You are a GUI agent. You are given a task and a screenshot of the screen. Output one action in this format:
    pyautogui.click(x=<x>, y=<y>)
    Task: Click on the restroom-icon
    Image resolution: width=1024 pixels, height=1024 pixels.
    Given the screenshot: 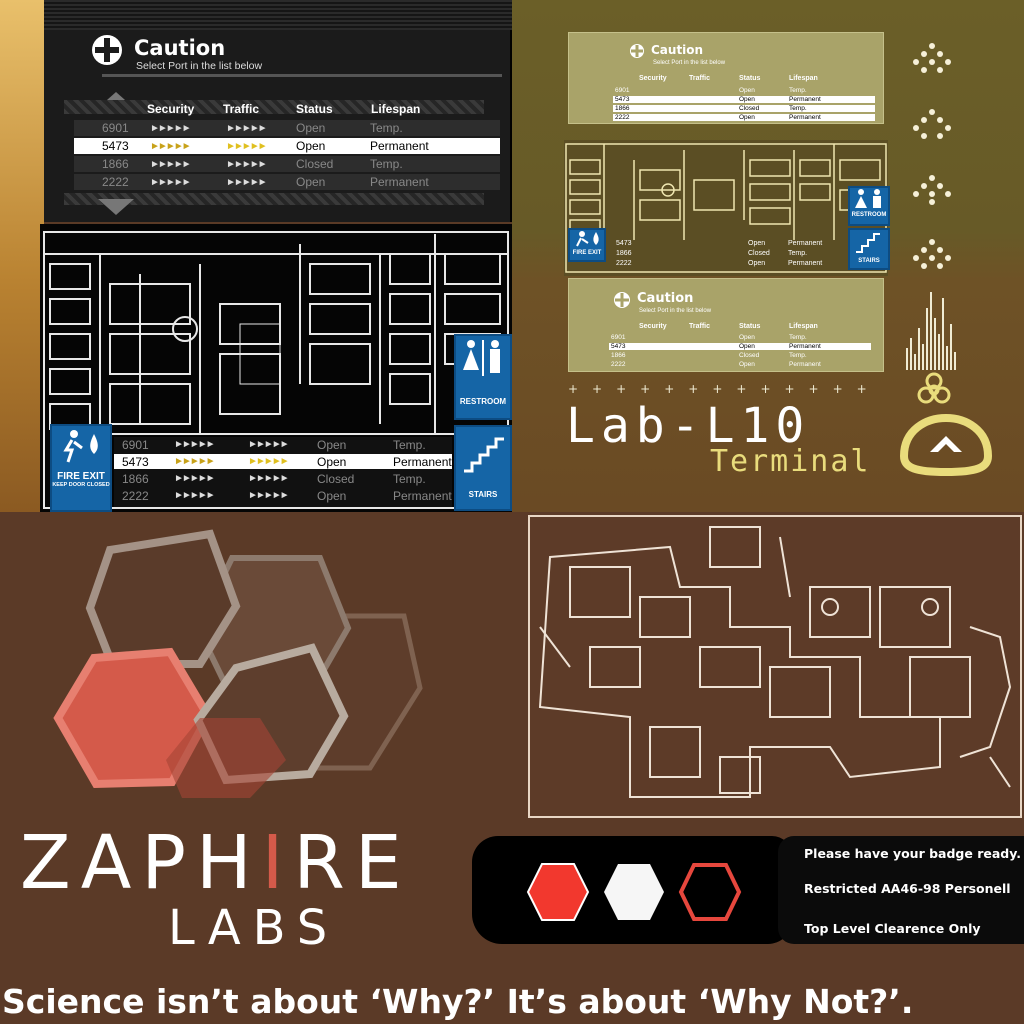 What is the action you would take?
    pyautogui.click(x=481, y=358)
    